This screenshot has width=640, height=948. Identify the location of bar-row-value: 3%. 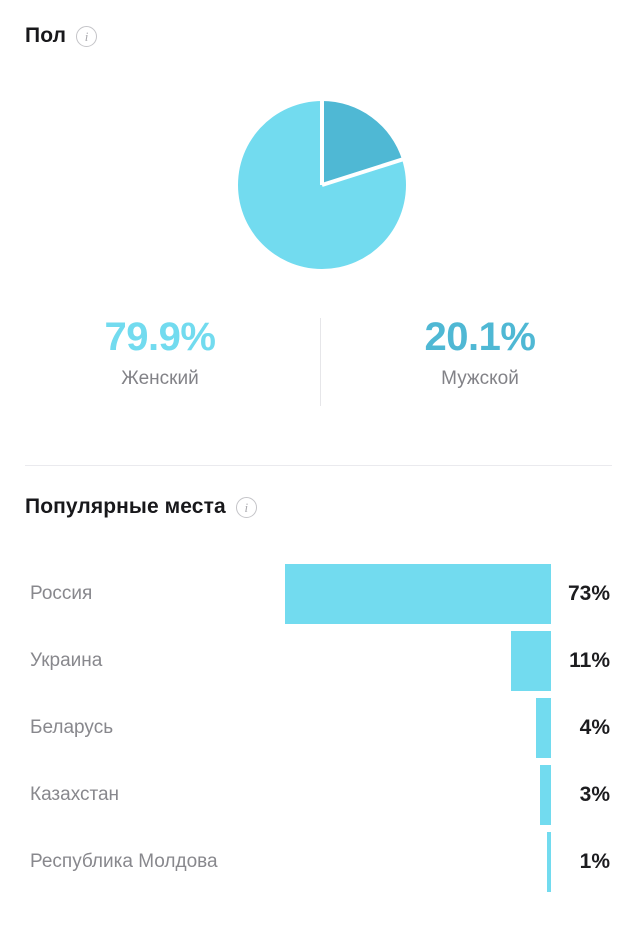
(594, 794).